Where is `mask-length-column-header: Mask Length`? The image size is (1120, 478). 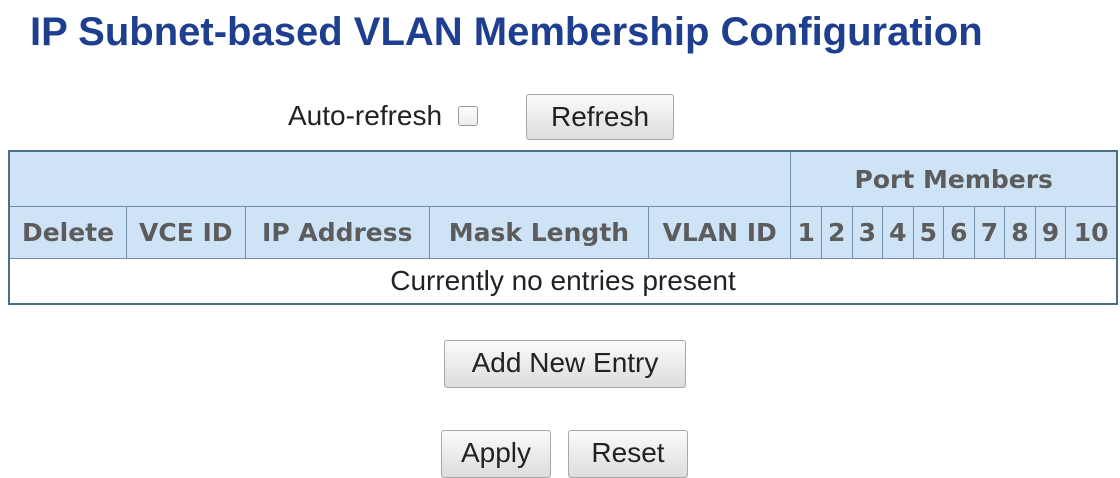
mask-length-column-header: Mask Length is located at coordinates (539, 232).